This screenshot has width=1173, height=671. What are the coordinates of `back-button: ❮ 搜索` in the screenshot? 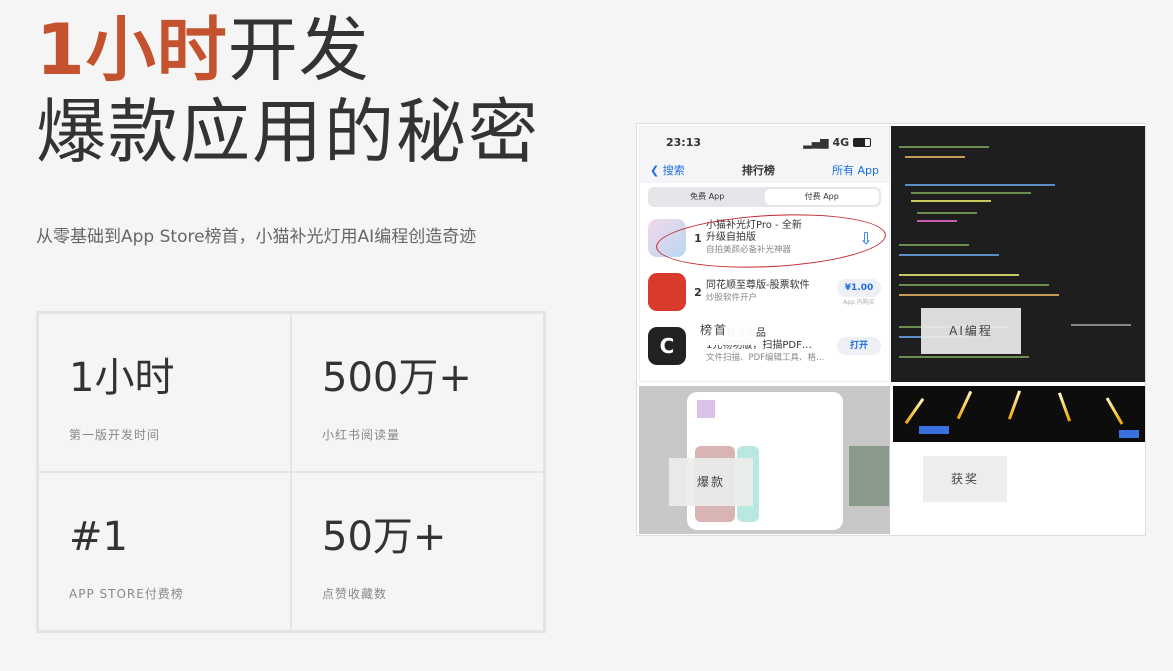 It's located at (667, 170).